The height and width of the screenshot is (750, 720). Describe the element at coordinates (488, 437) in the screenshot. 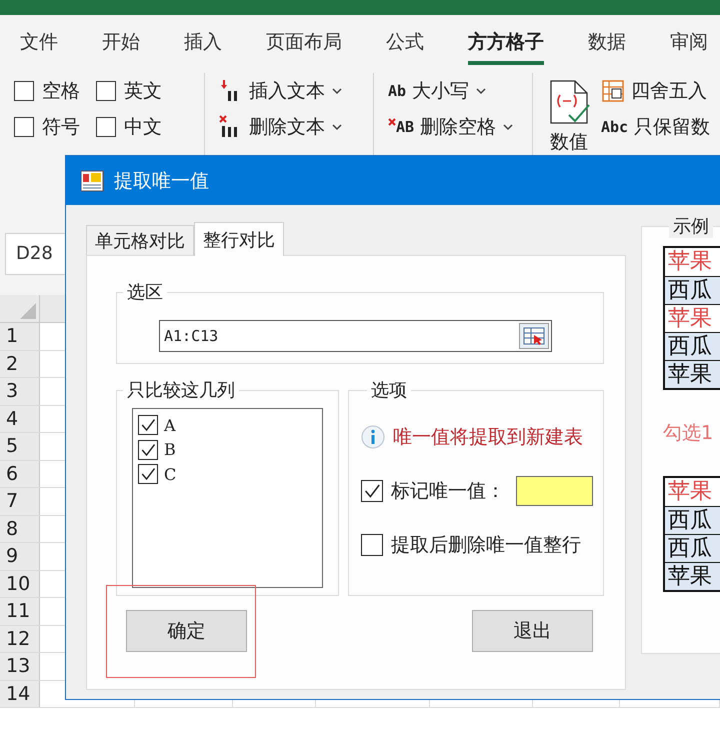

I see `info-message: 唯一值将提取到新建表` at that location.